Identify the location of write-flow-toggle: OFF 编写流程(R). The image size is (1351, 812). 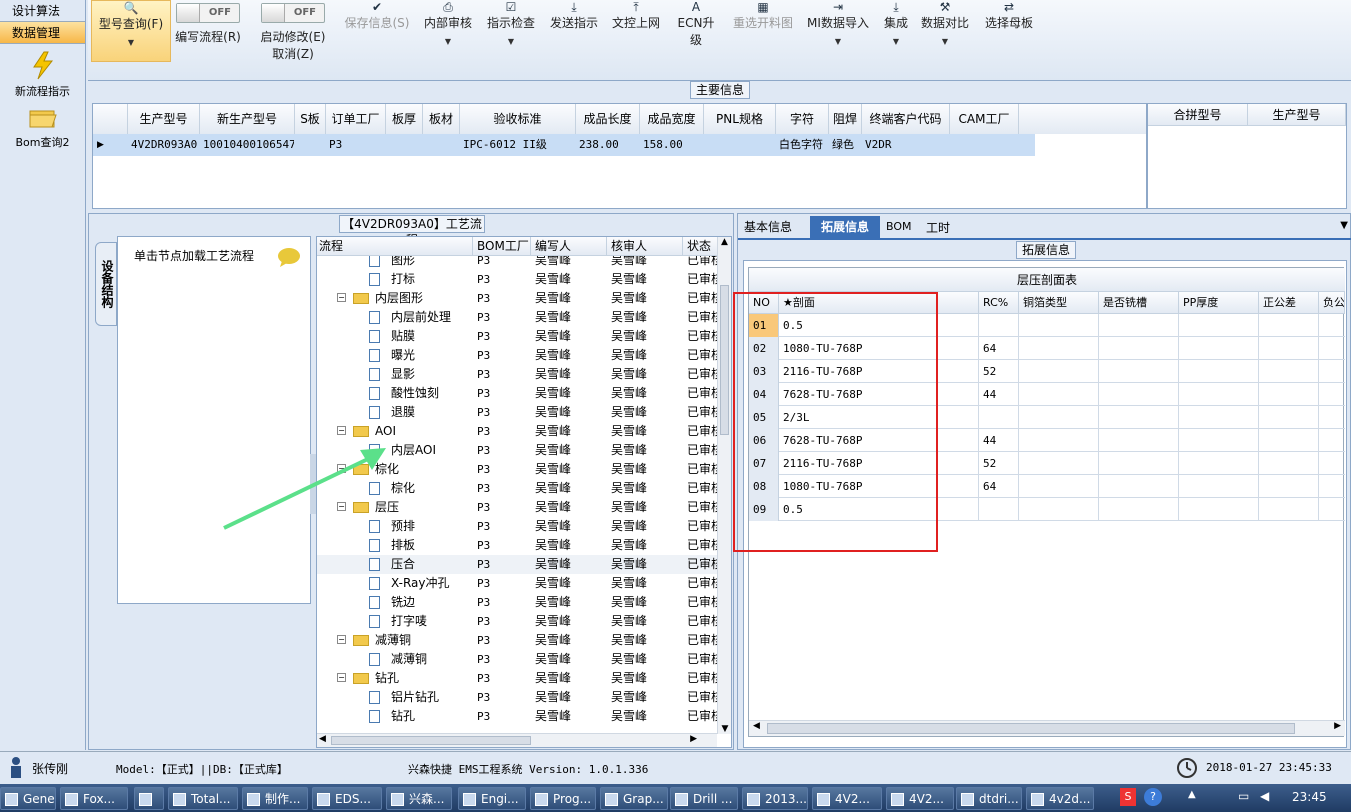
(208, 33).